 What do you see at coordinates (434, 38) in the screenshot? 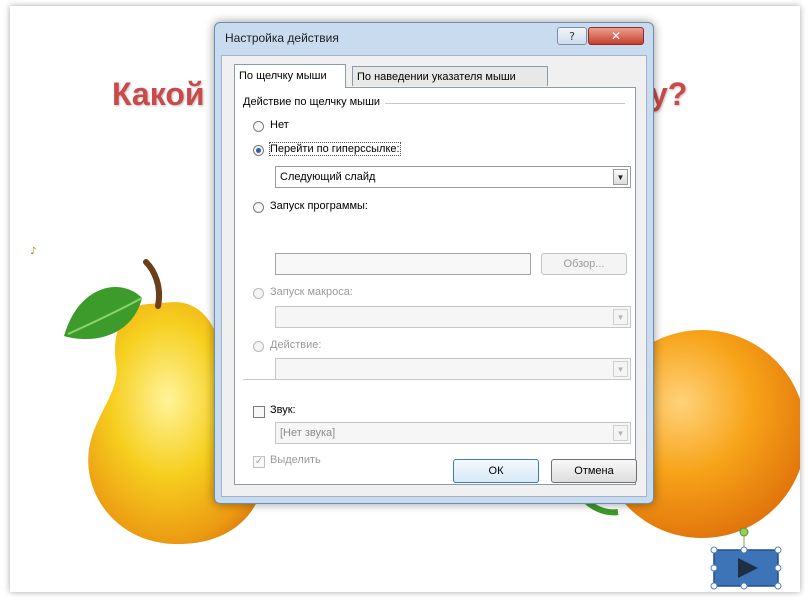
I see `dialog-titlebar: Настройка действия ? ✕` at bounding box center [434, 38].